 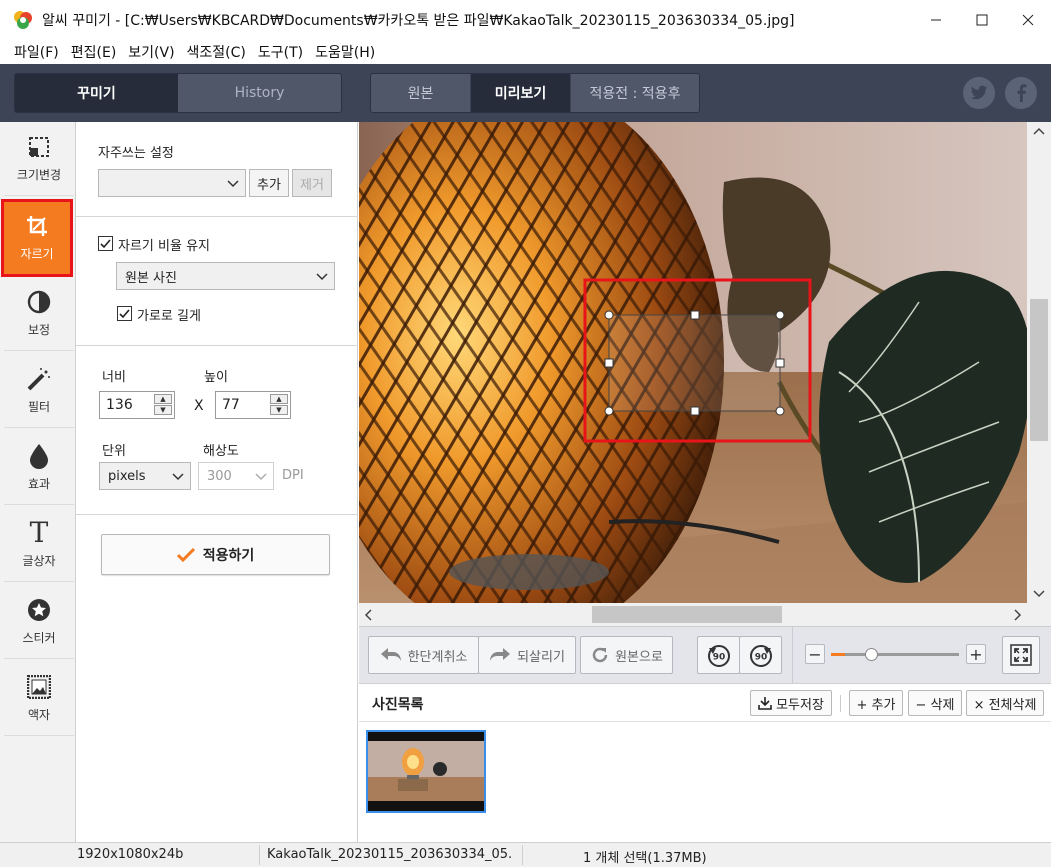 I want to click on status-dimensions: 1920x1080x24b, so click(x=130, y=854).